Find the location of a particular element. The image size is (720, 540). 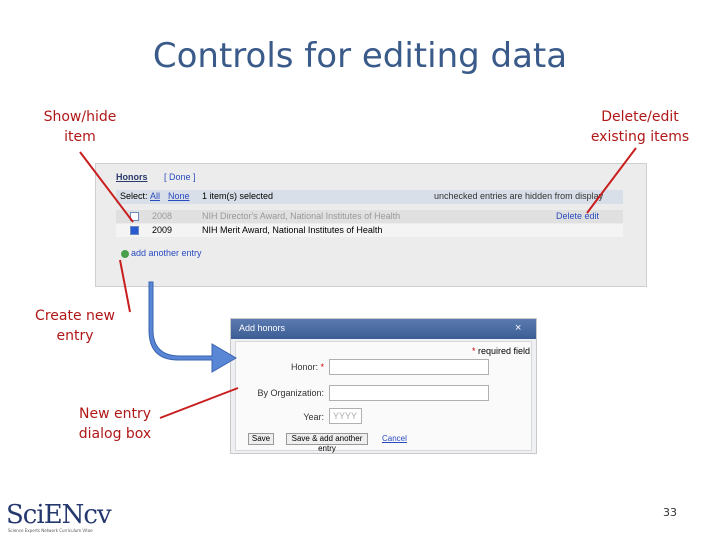

pointer-line-new-dialog is located at coordinates (199, 403).